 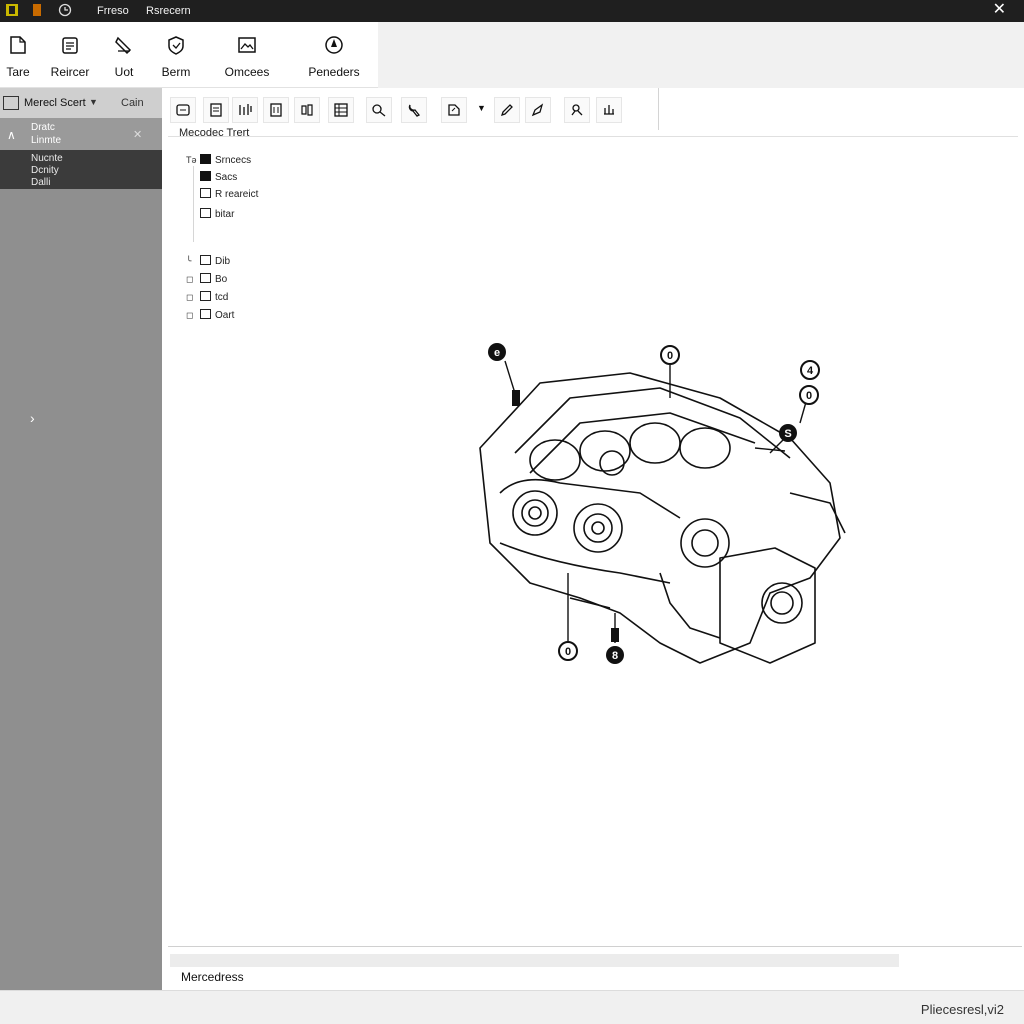 What do you see at coordinates (226, 177) in the screenshot?
I see `tree-node-label: Sacs` at bounding box center [226, 177].